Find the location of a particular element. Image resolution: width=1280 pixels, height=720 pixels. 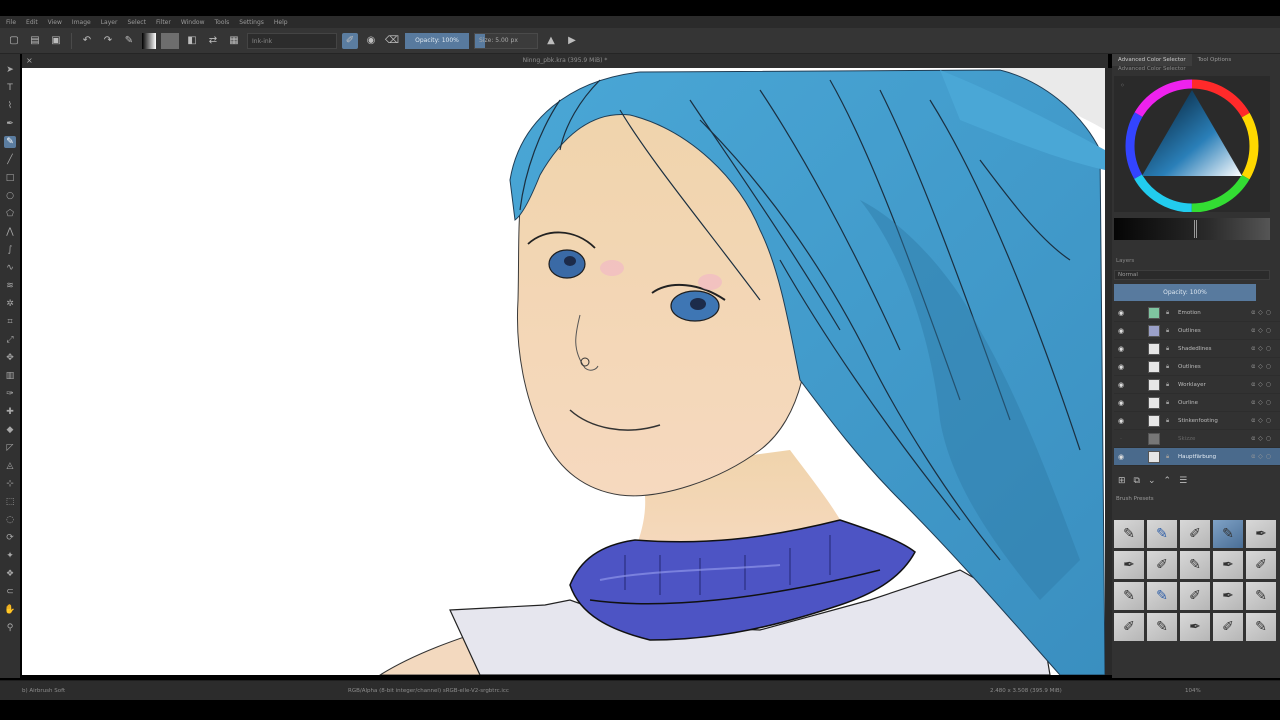

visibility-eye-icon: · is located at coordinates (1121, 439).